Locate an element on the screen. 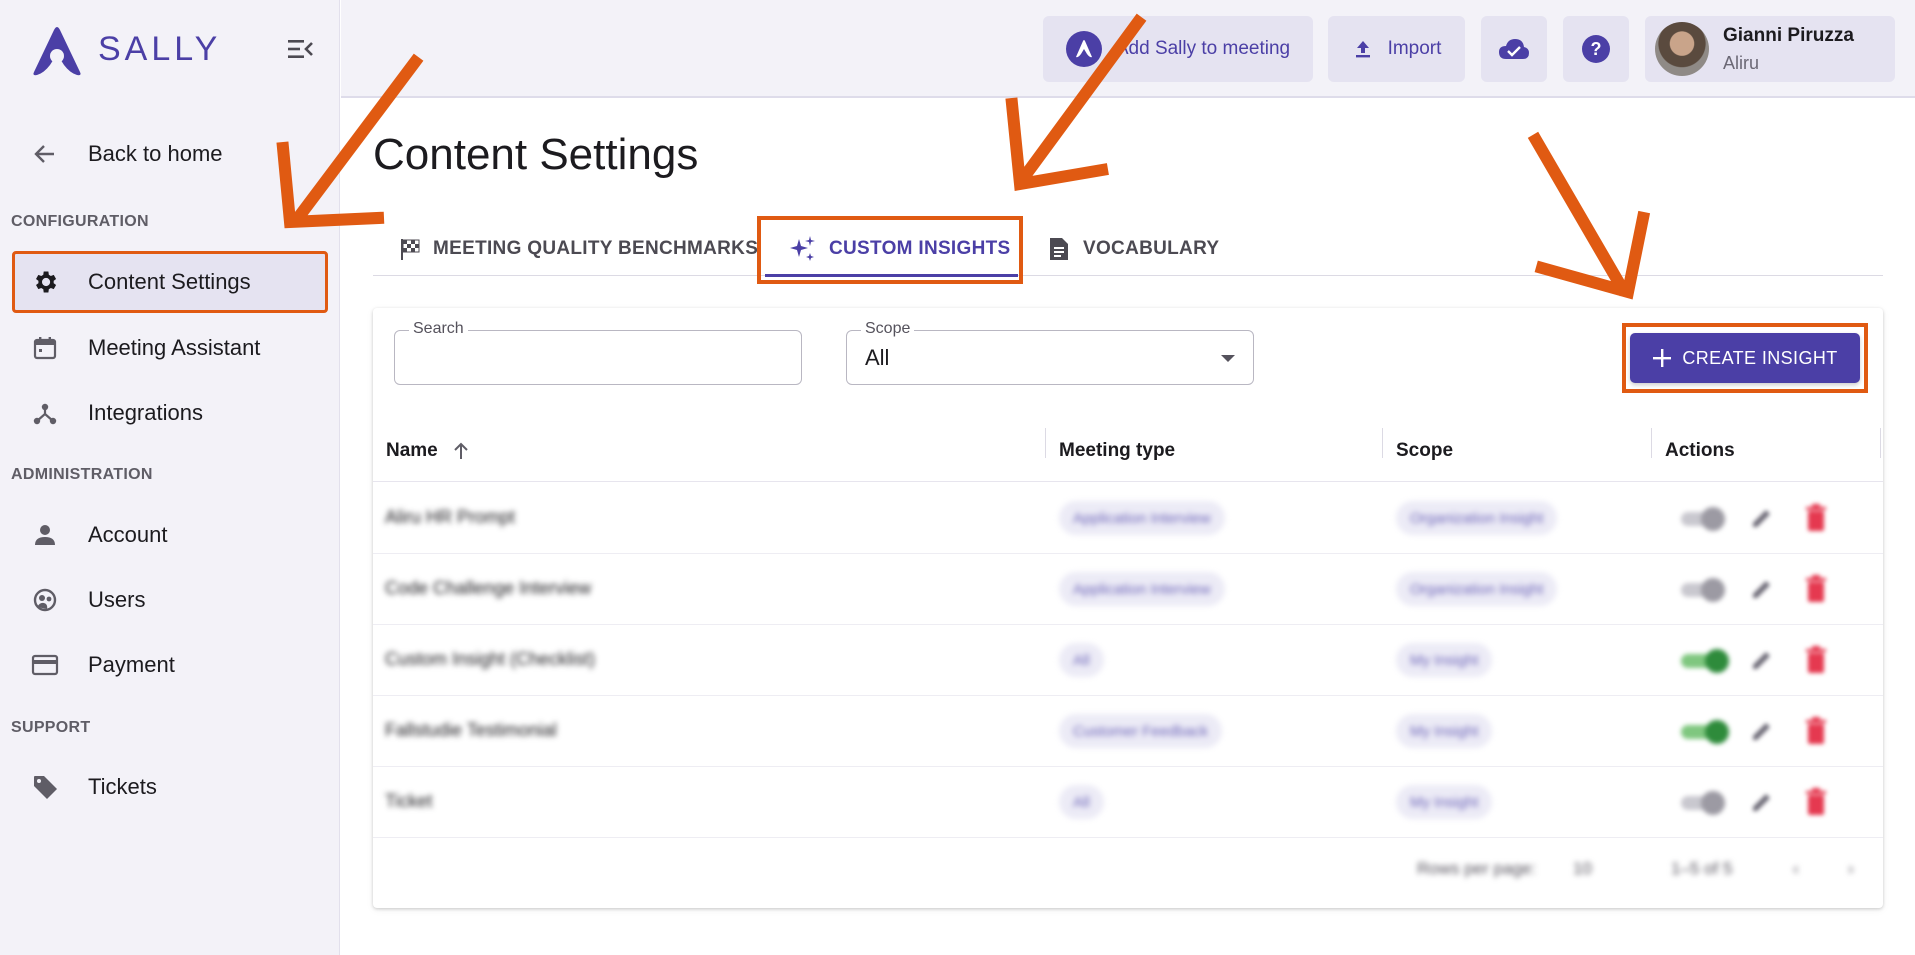 The width and height of the screenshot is (1915, 955). tab-label: VOCABULARY is located at coordinates (1151, 248).